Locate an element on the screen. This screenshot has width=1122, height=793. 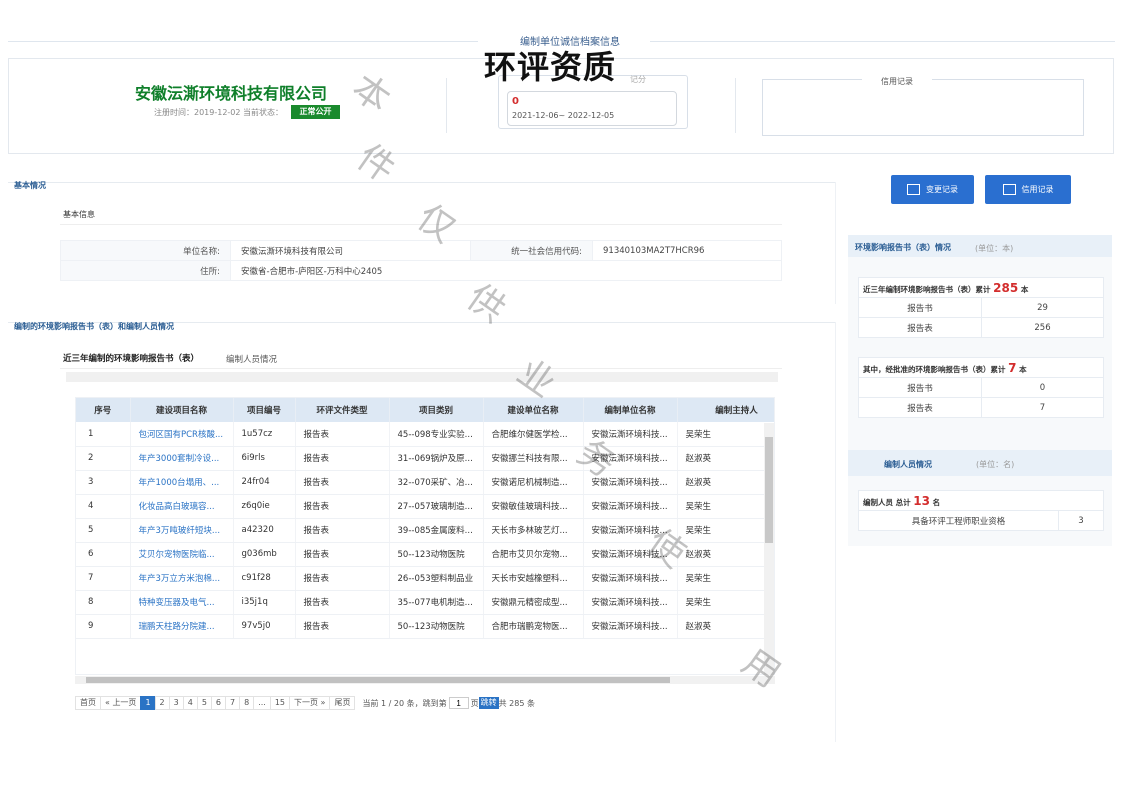
form-label: 报告表 is located at coordinates (920, 327).